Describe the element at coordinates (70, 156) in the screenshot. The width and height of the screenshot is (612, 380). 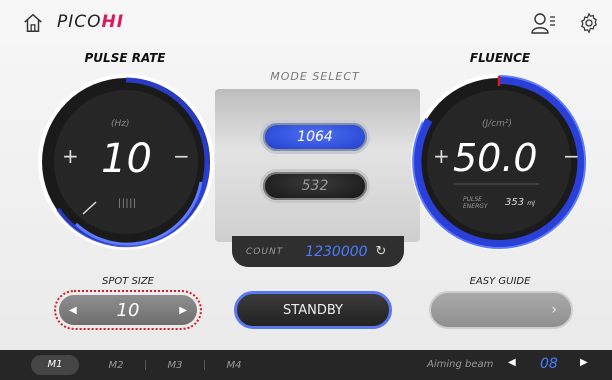
I see `pulse-plus-button: +` at that location.